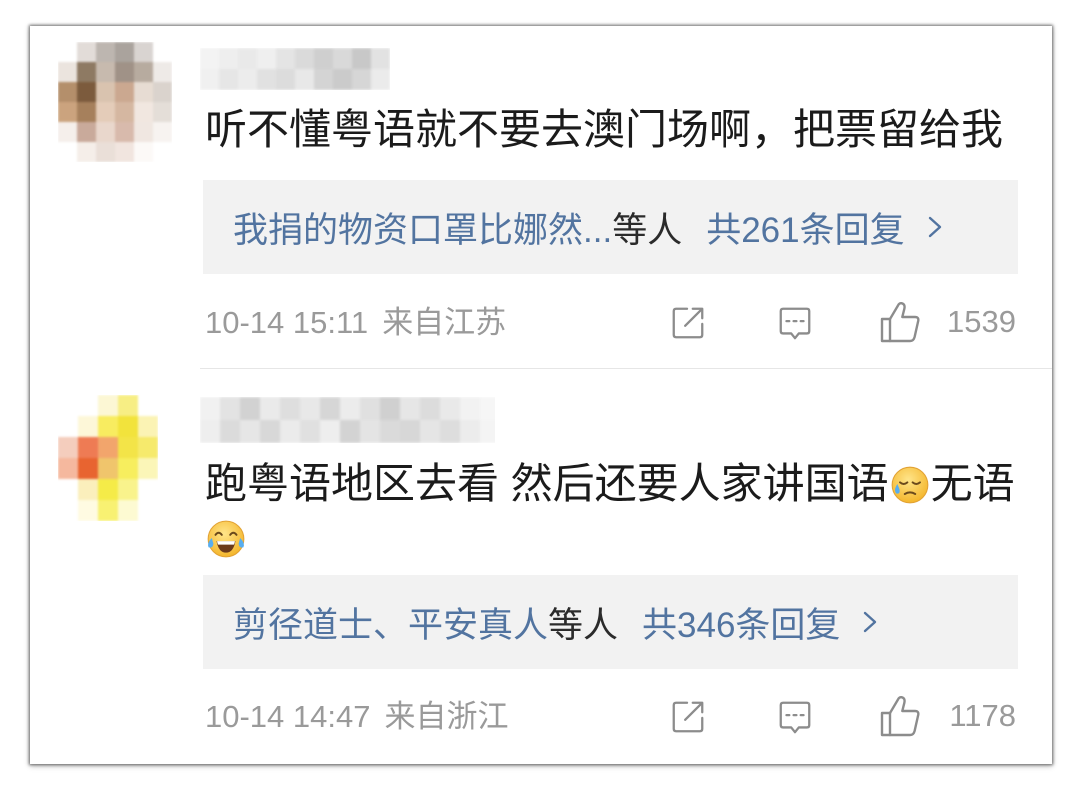 The width and height of the screenshot is (1080, 791). Describe the element at coordinates (972, 483) in the screenshot. I see `comment-text-tail: 无语` at that location.